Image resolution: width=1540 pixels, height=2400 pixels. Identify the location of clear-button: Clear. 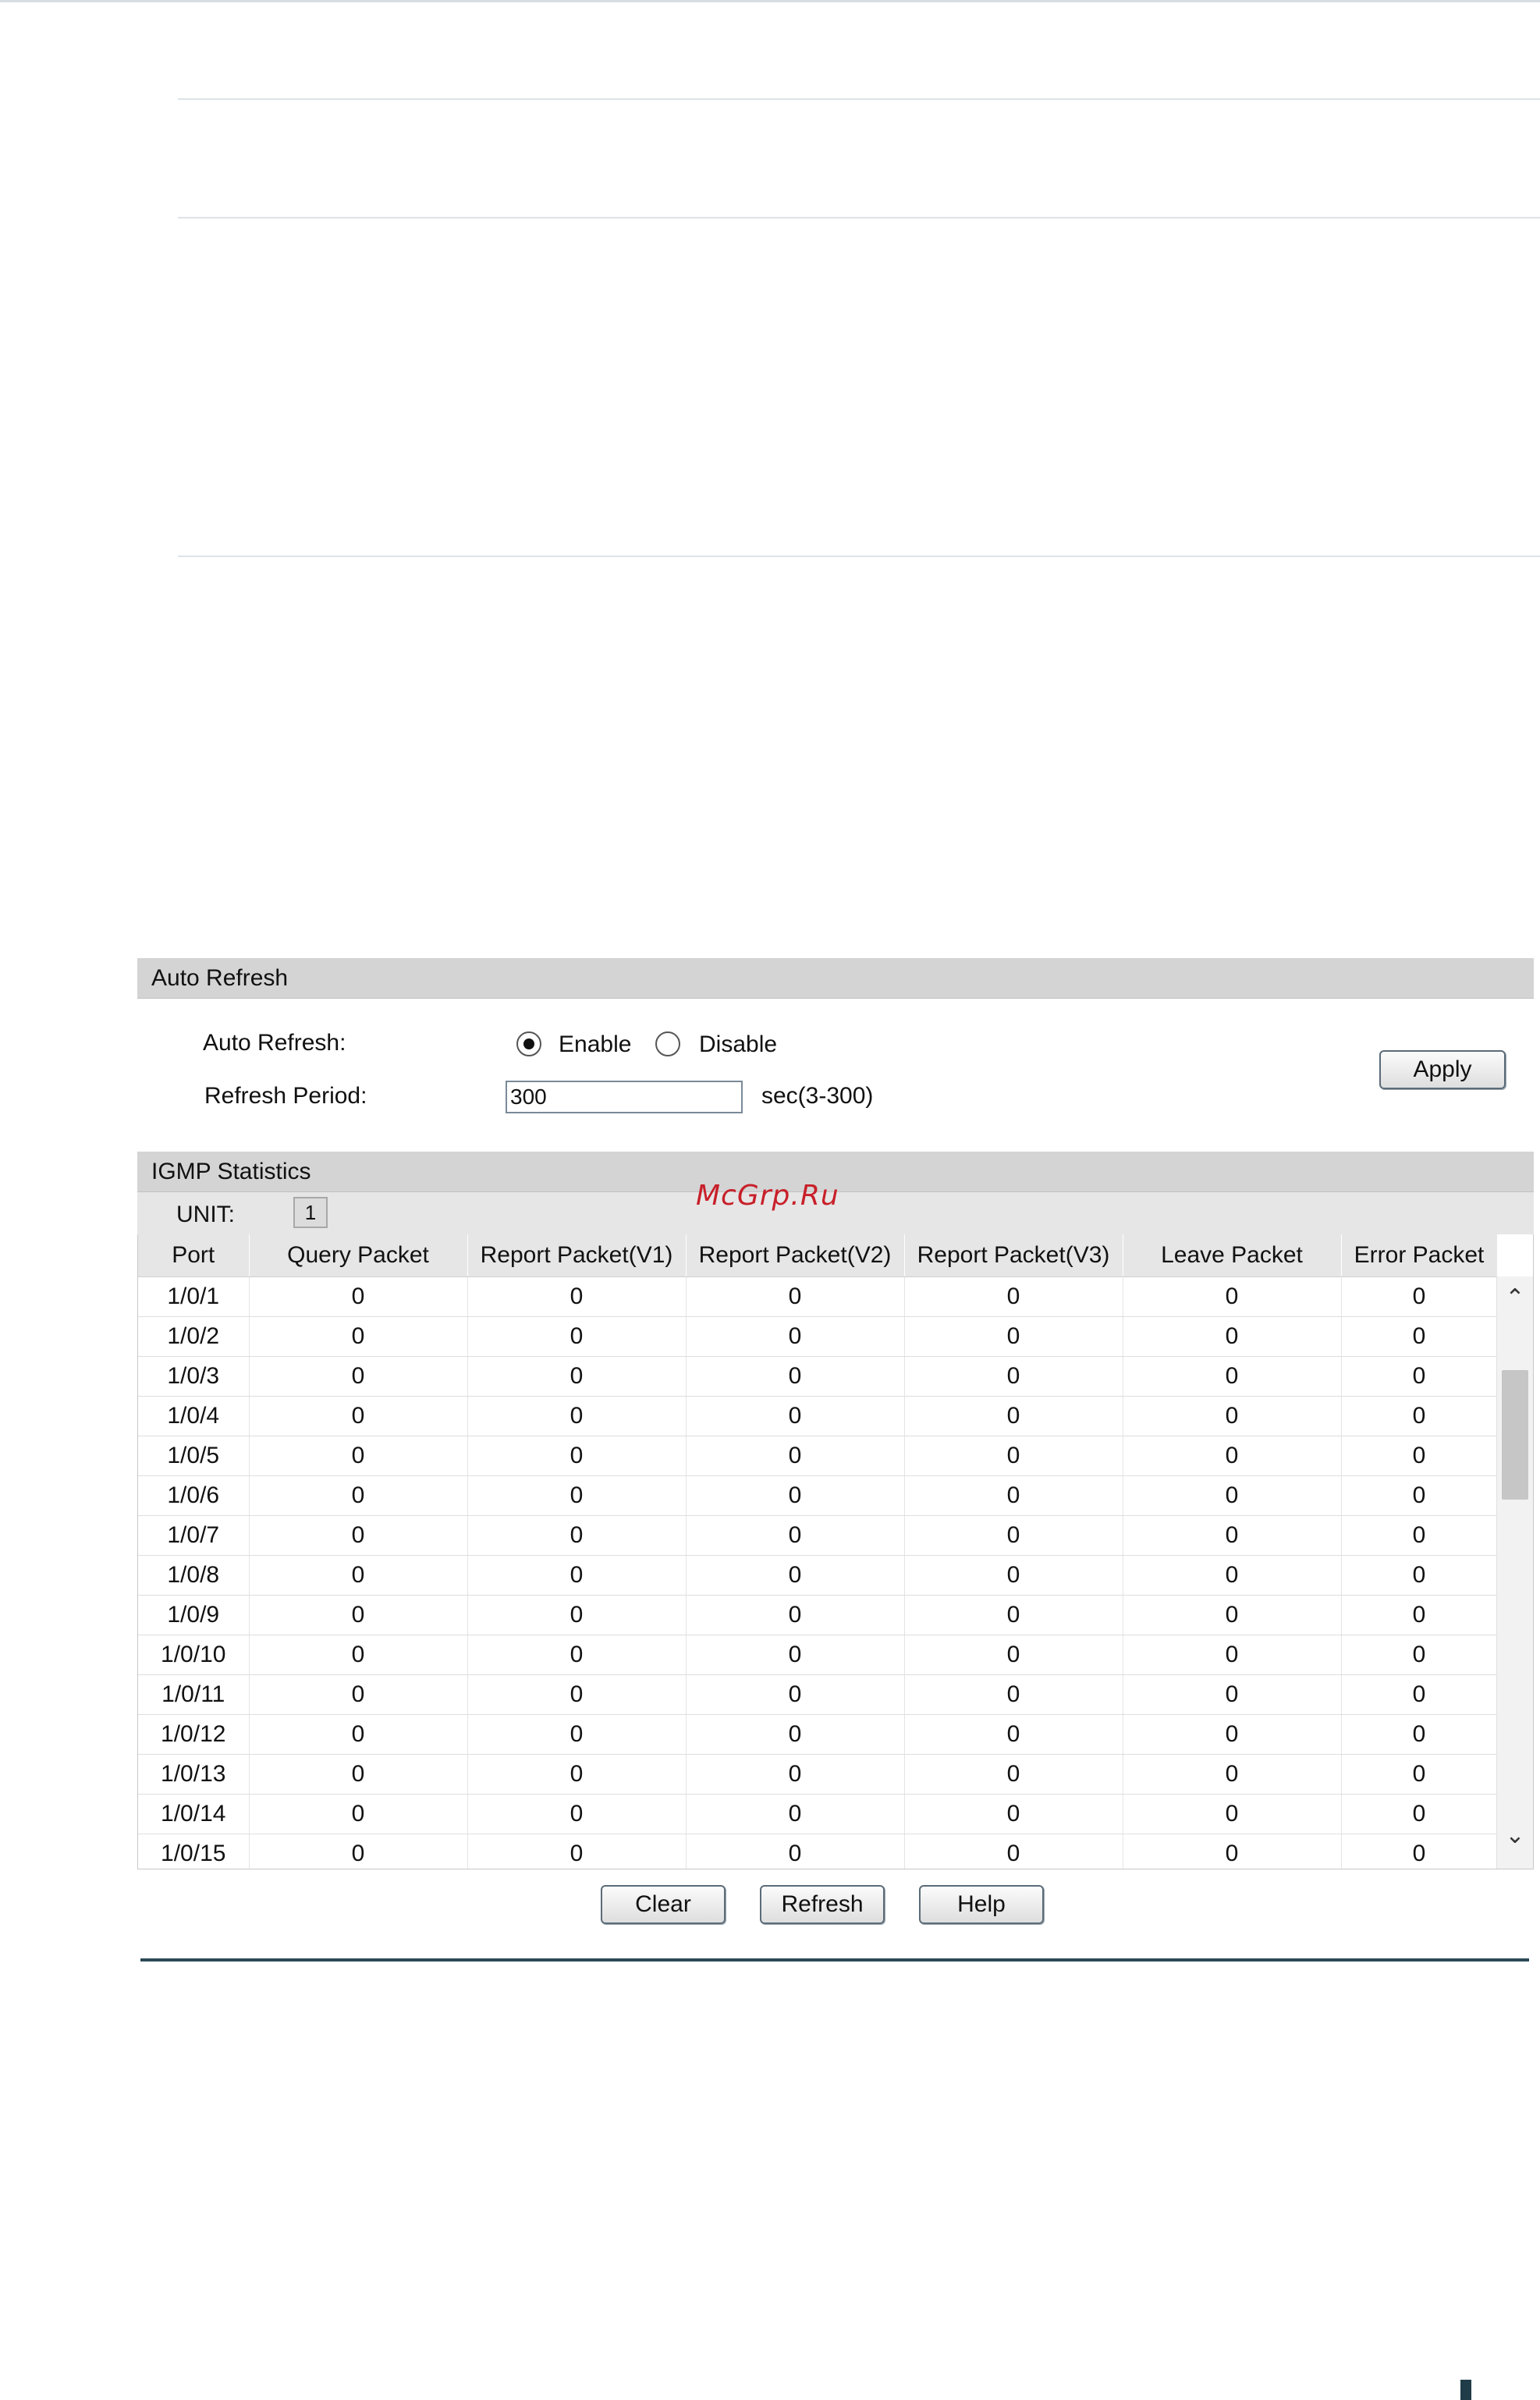
(663, 1904).